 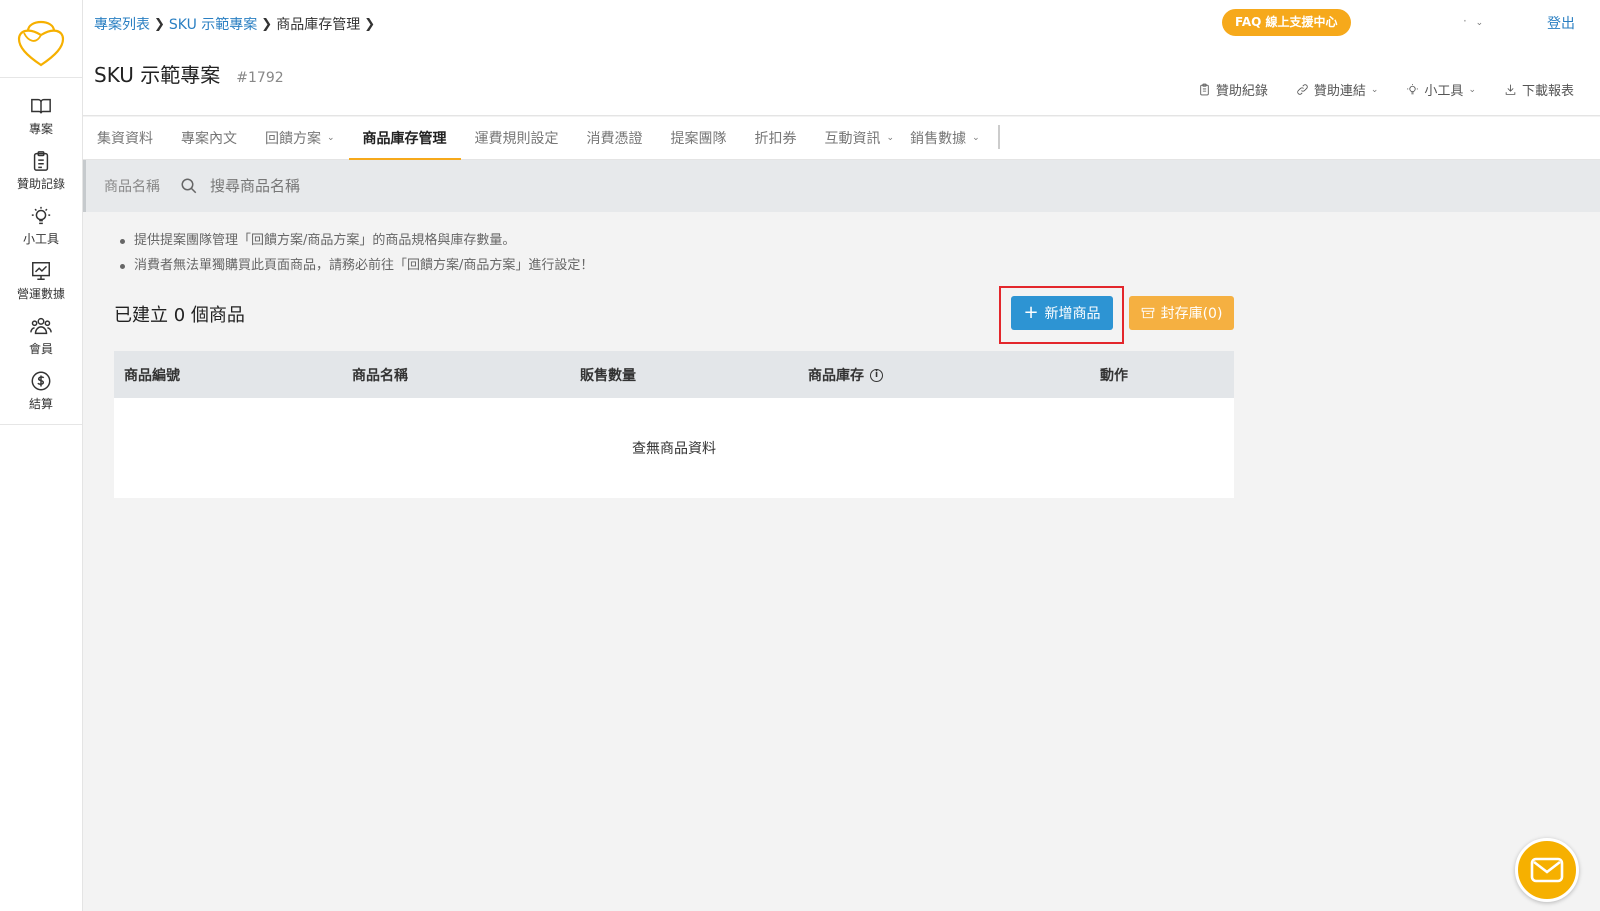 I want to click on sidebar: 專案 贊助記錄 小工具 營運數據 會員 結算, so click(x=41, y=455).